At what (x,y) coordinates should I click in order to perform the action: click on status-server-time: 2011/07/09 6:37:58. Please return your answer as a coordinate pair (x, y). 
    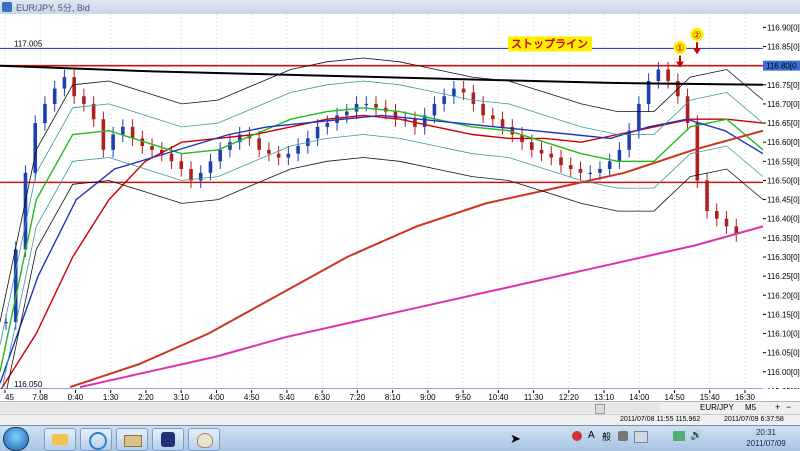
    Looking at the image, I should click on (754, 419).